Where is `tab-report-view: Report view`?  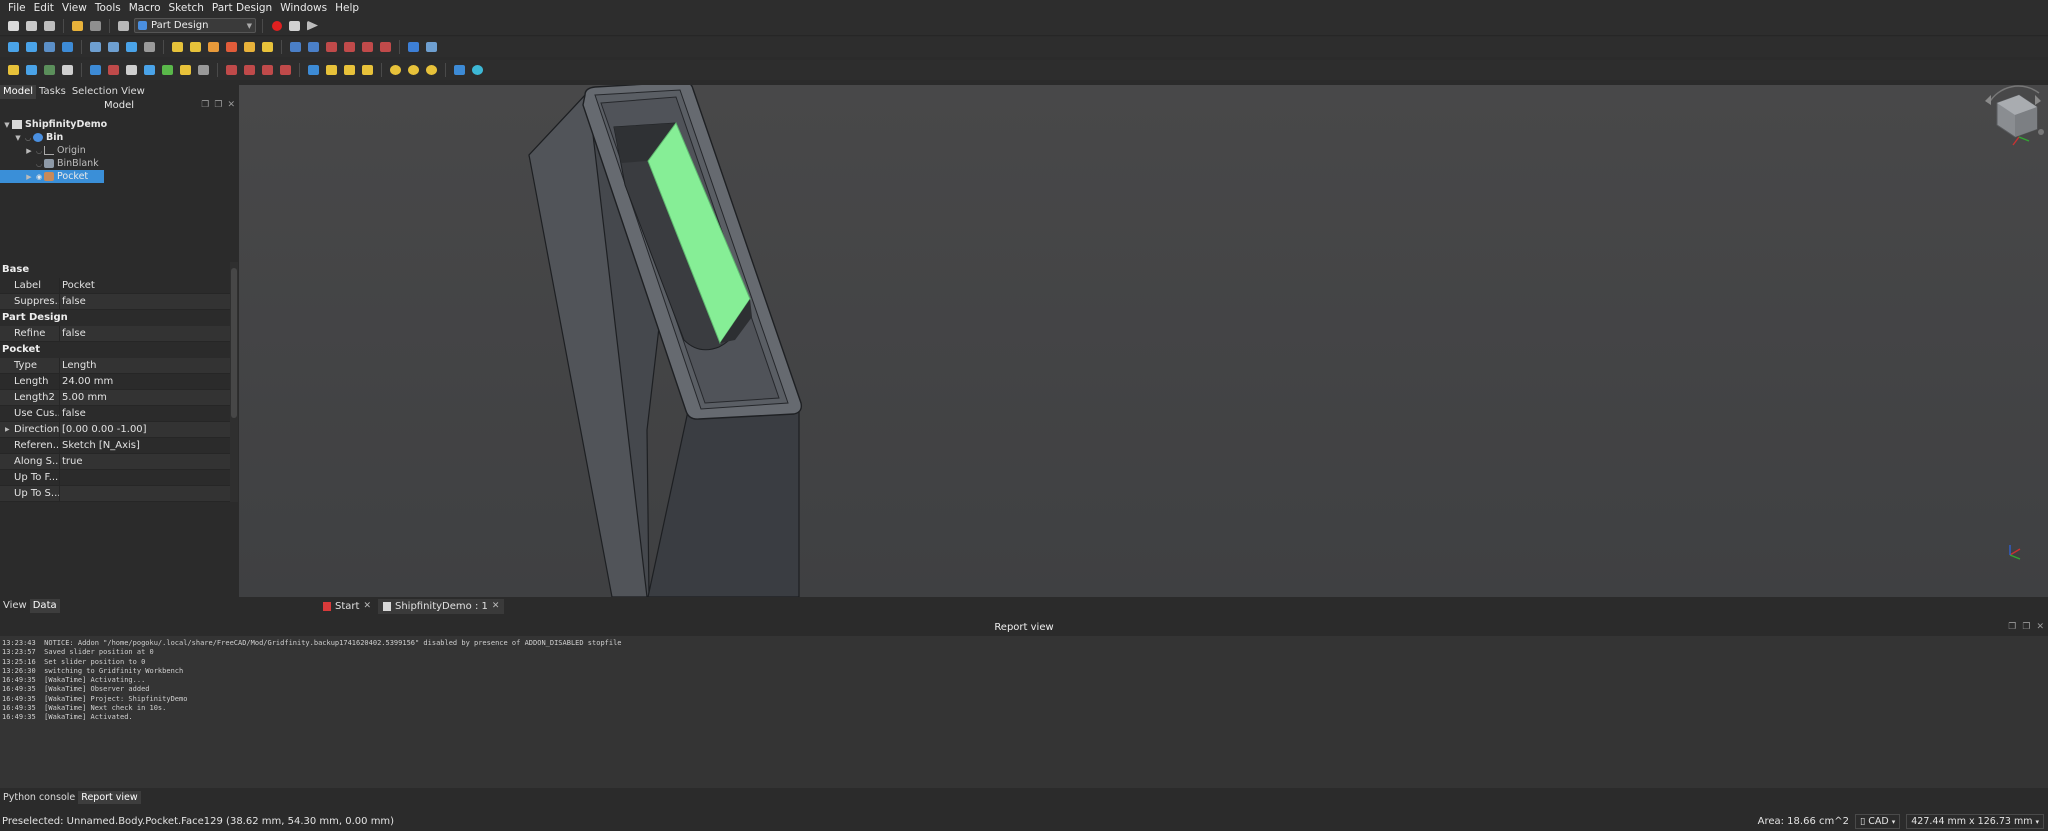 tab-report-view: Report view is located at coordinates (109, 797).